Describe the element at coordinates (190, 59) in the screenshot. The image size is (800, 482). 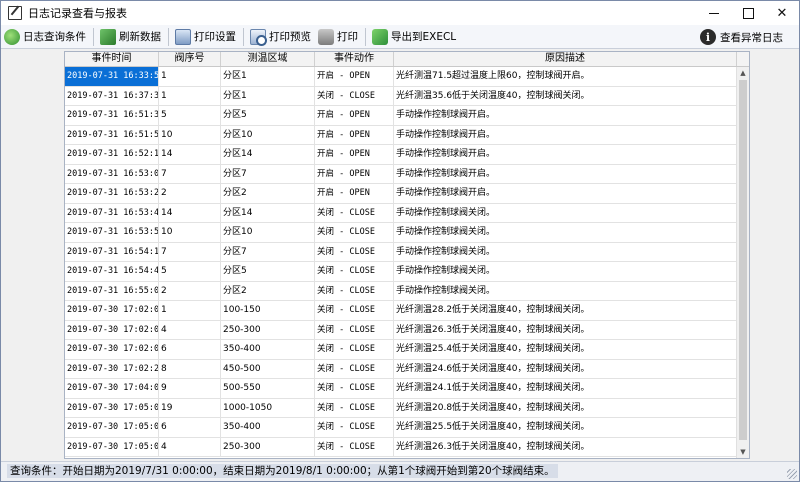
I see `column-header-valve-number: 阀序号` at that location.